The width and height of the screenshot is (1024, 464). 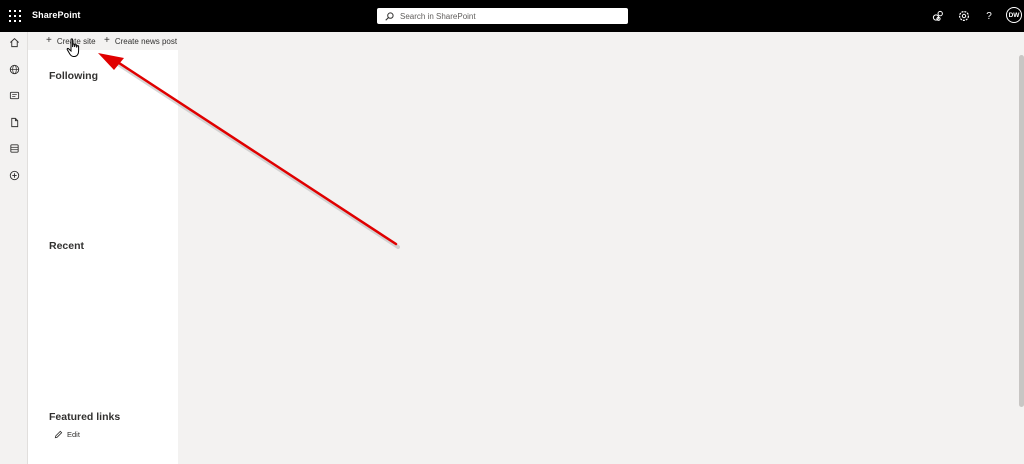 I want to click on news-icon, so click(x=14, y=95).